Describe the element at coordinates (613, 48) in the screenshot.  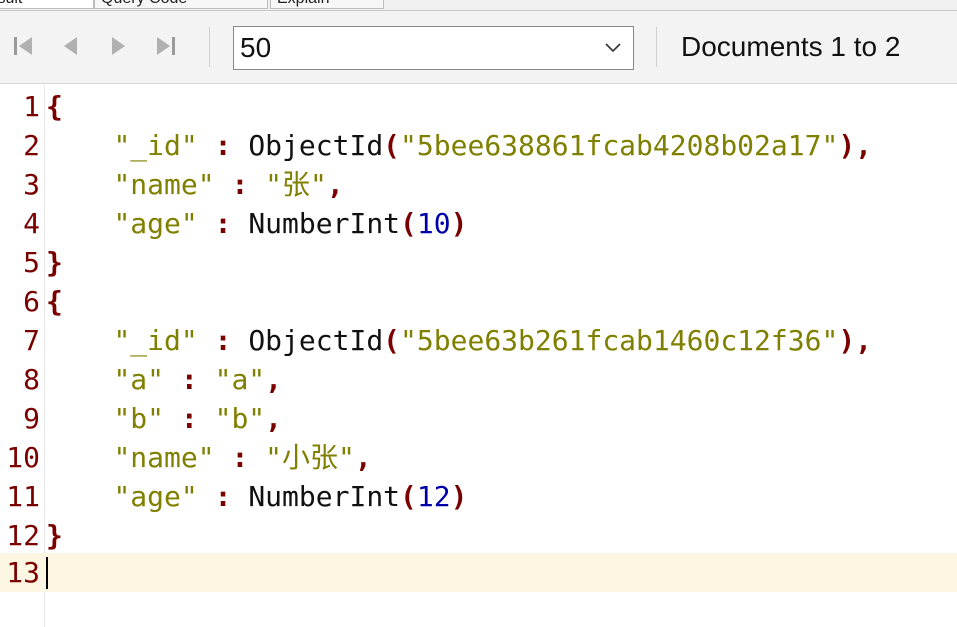
I see `chevron-down-icon` at that location.